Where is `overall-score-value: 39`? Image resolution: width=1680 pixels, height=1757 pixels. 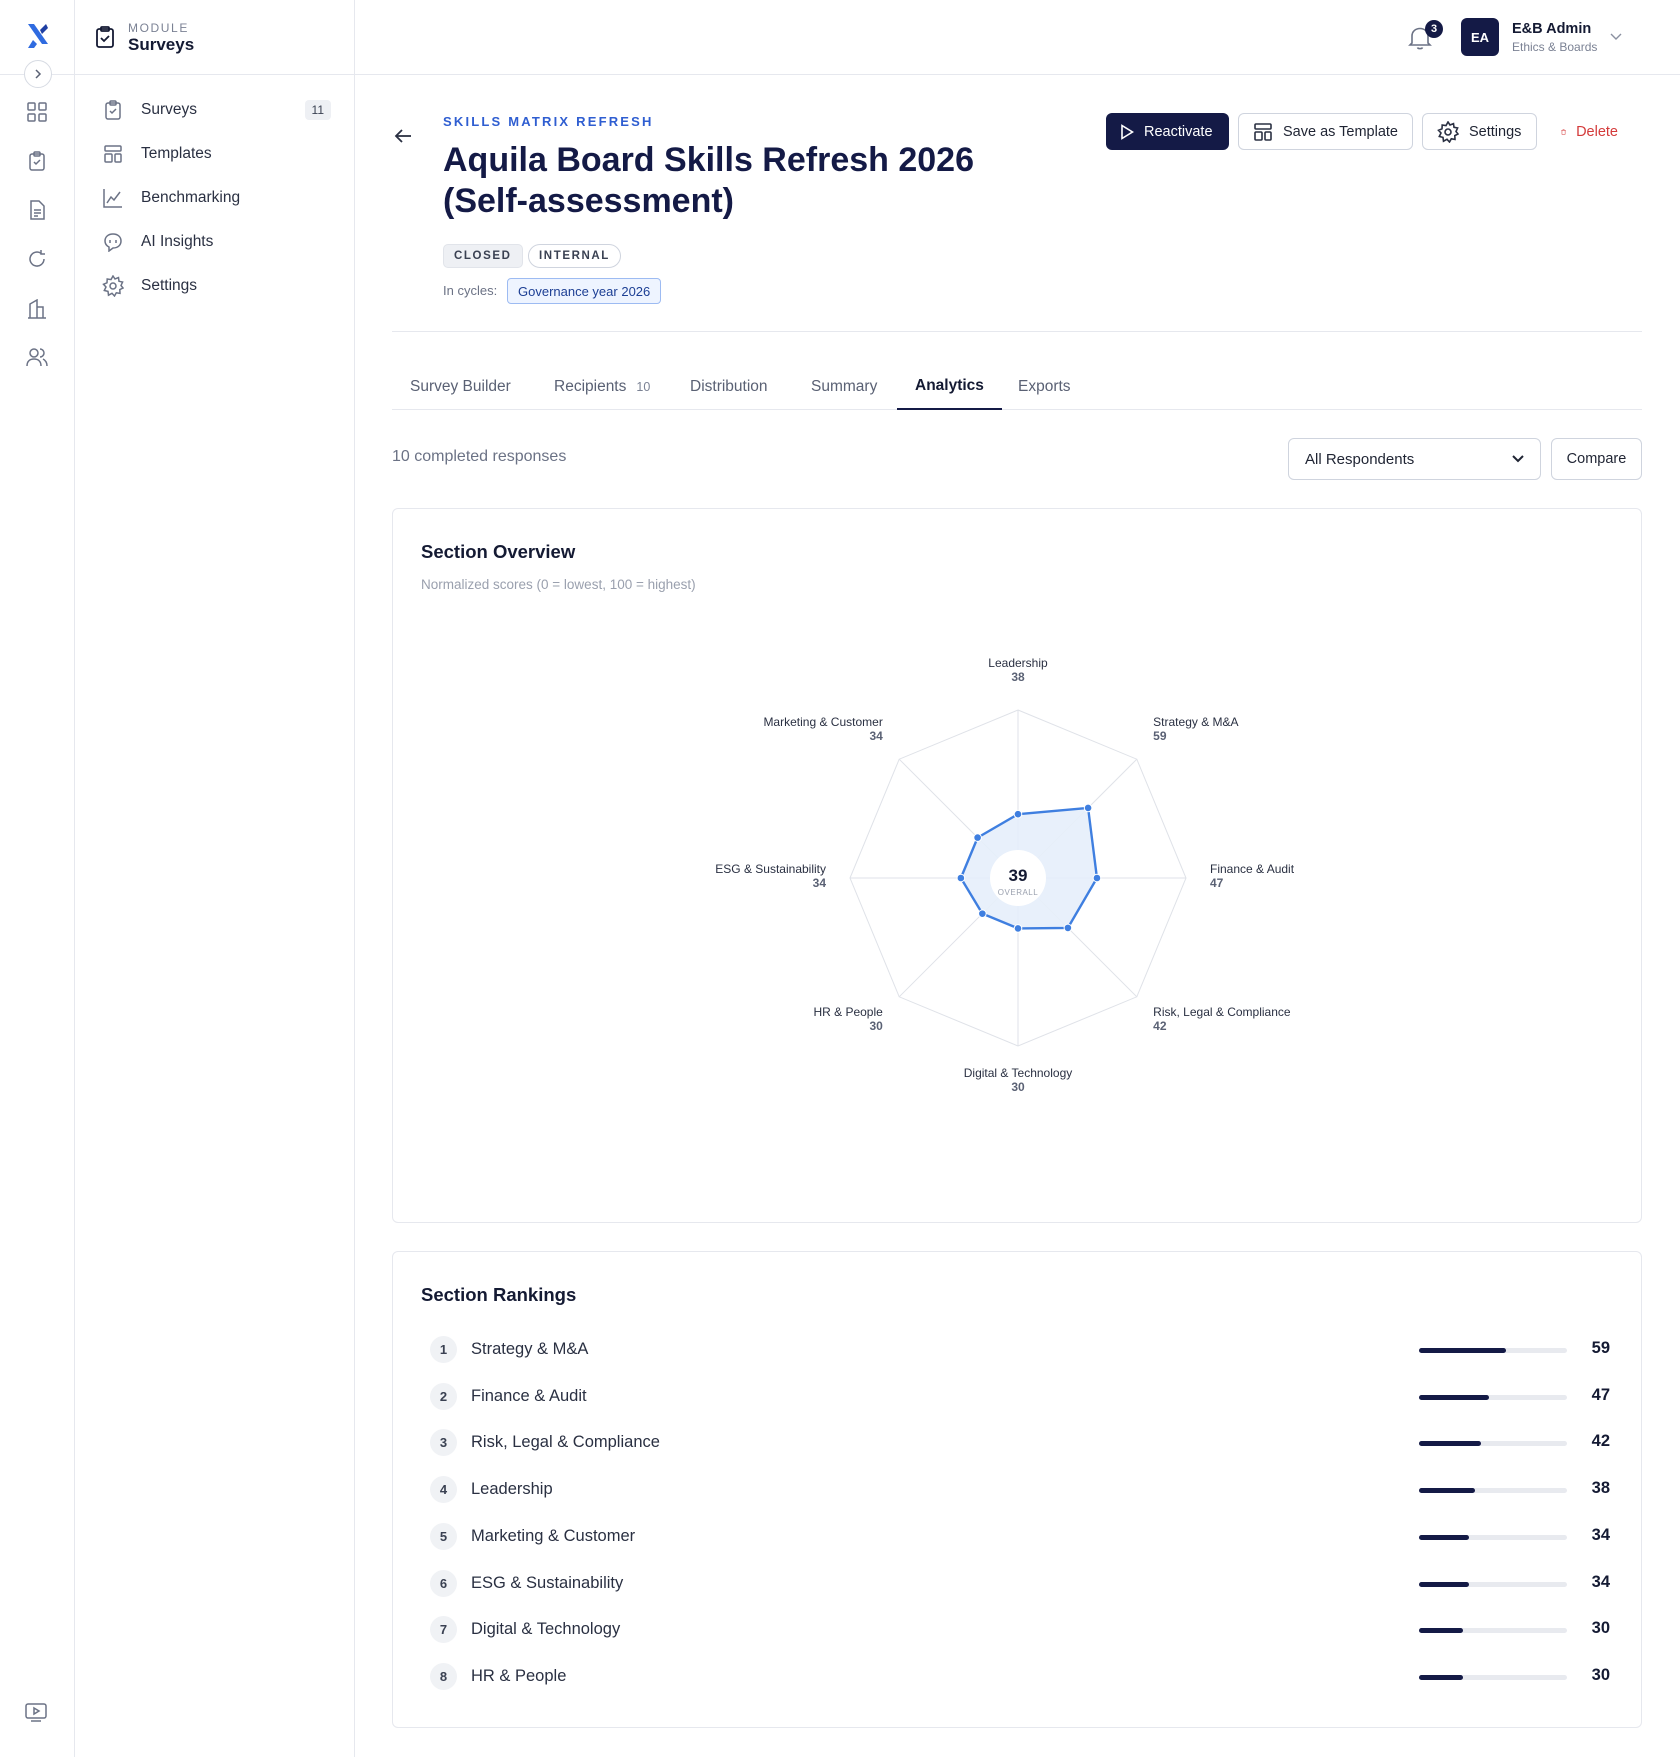 overall-score-value: 39 is located at coordinates (1018, 875).